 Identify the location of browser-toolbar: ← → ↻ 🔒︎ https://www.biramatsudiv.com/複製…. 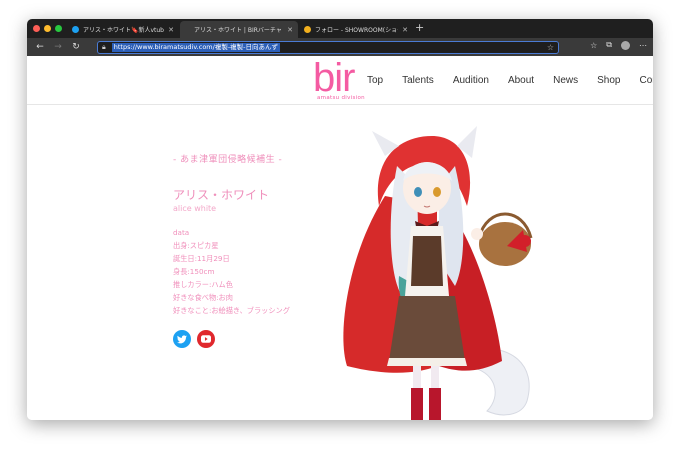
(340, 47).